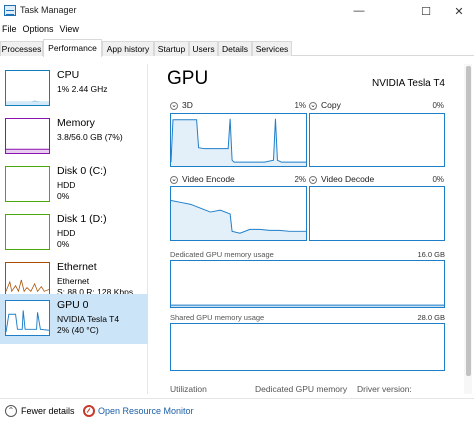  I want to click on fewer-details-link: Fewer details, so click(48, 411).